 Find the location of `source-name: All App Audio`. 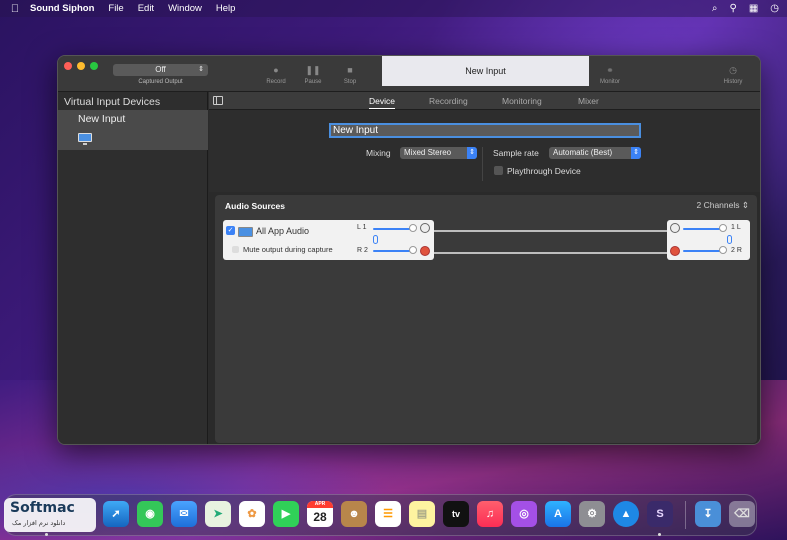

source-name: All App Audio is located at coordinates (283, 231).